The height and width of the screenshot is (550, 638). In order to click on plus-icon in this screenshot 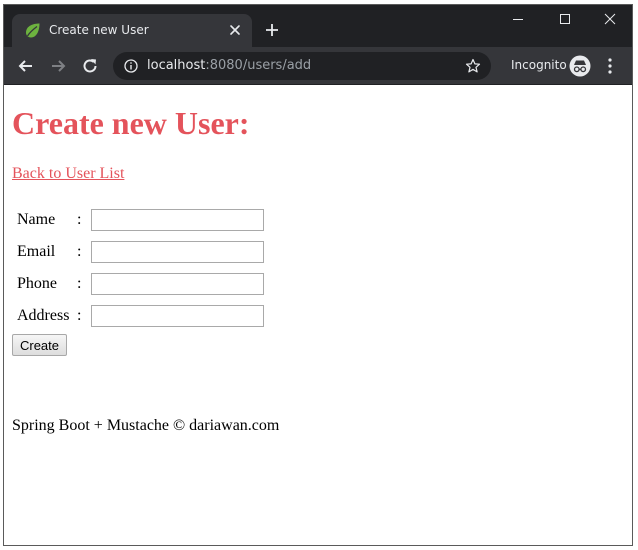, I will do `click(272, 30)`.